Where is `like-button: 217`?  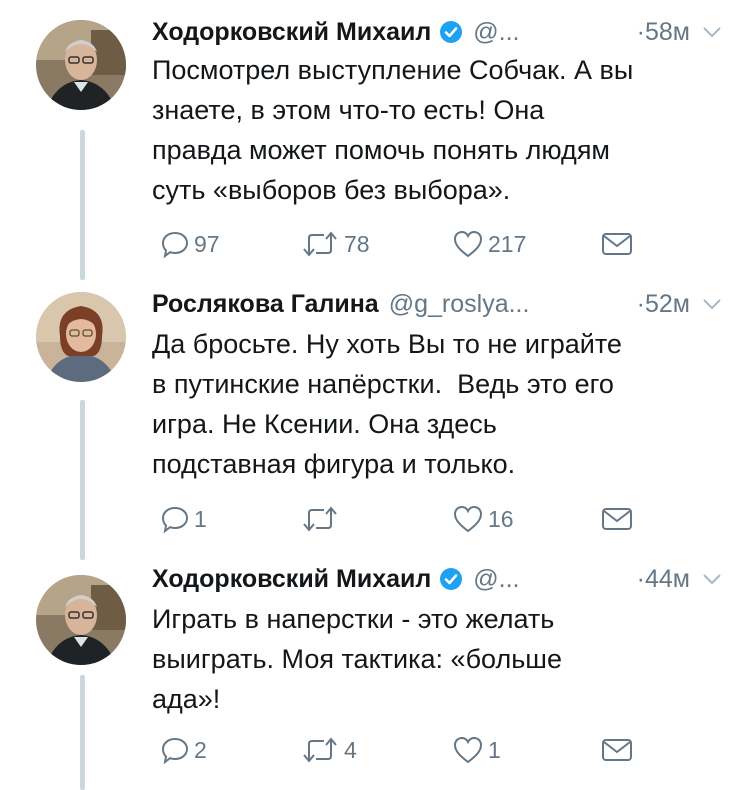 like-button: 217 is located at coordinates (489, 244).